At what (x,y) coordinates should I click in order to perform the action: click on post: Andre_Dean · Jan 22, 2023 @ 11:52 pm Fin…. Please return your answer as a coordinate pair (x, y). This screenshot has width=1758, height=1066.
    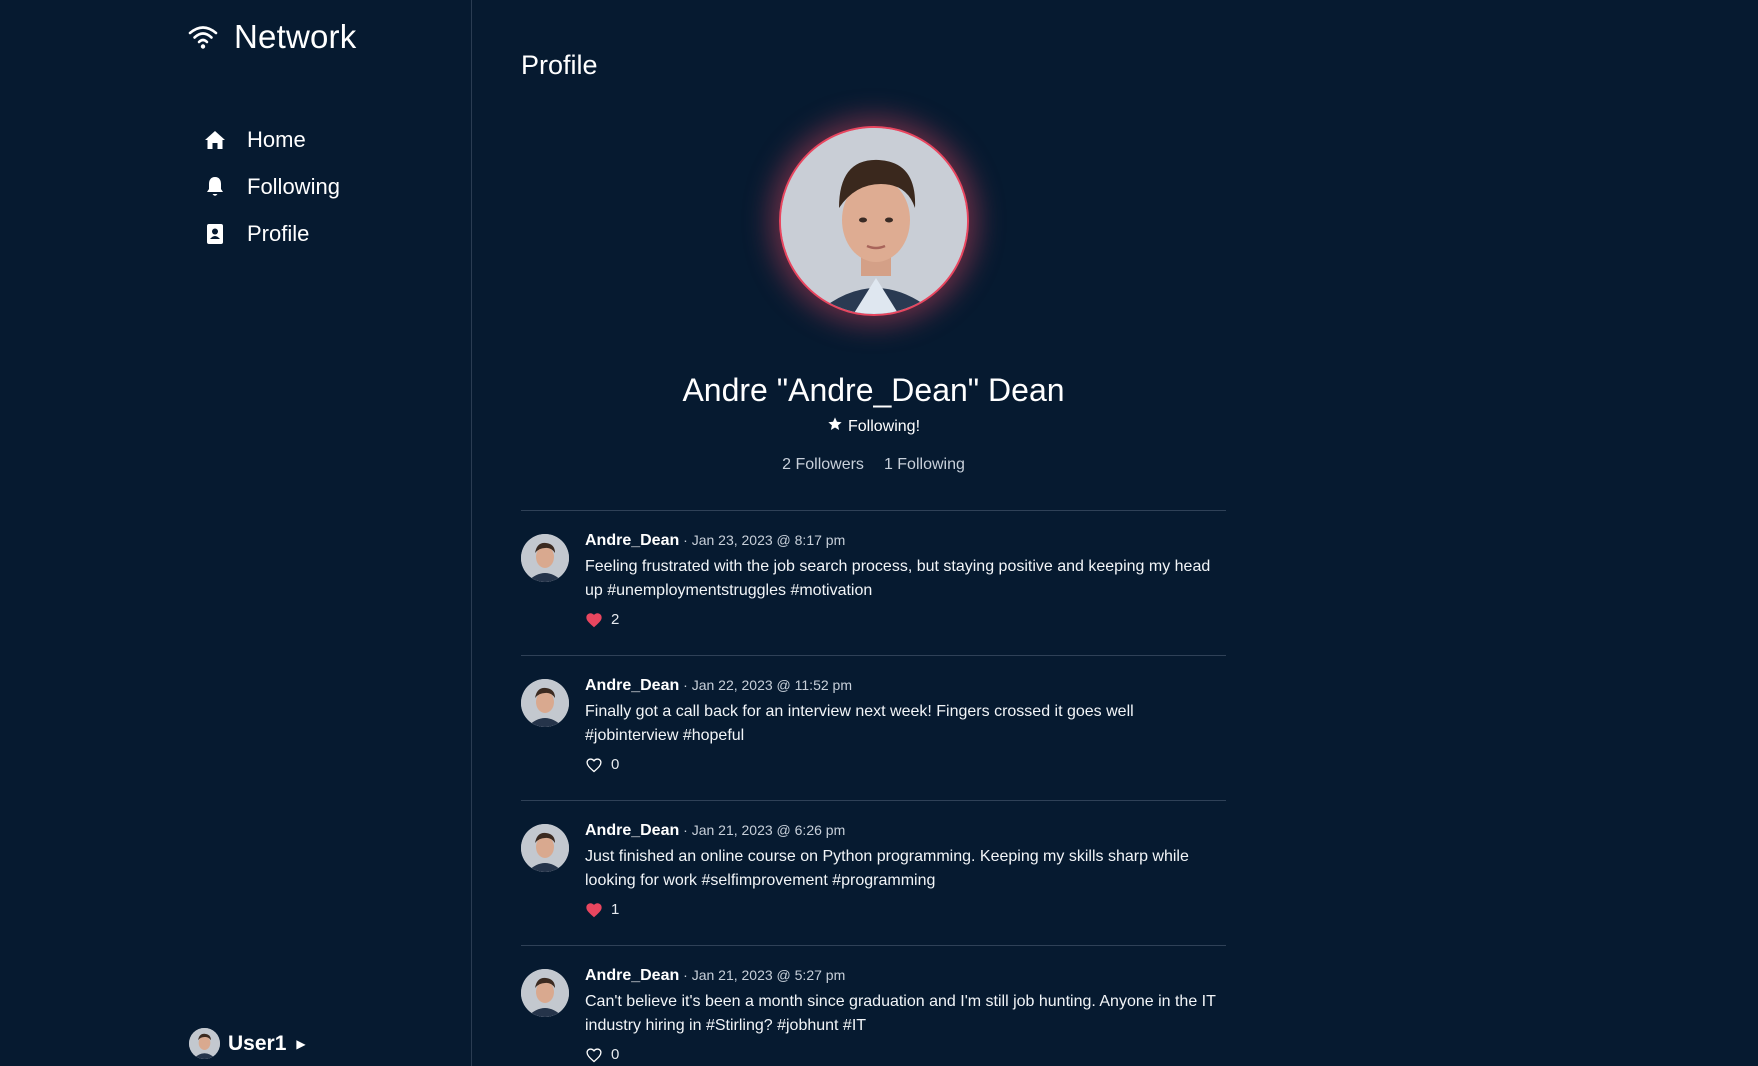
    Looking at the image, I should click on (873, 727).